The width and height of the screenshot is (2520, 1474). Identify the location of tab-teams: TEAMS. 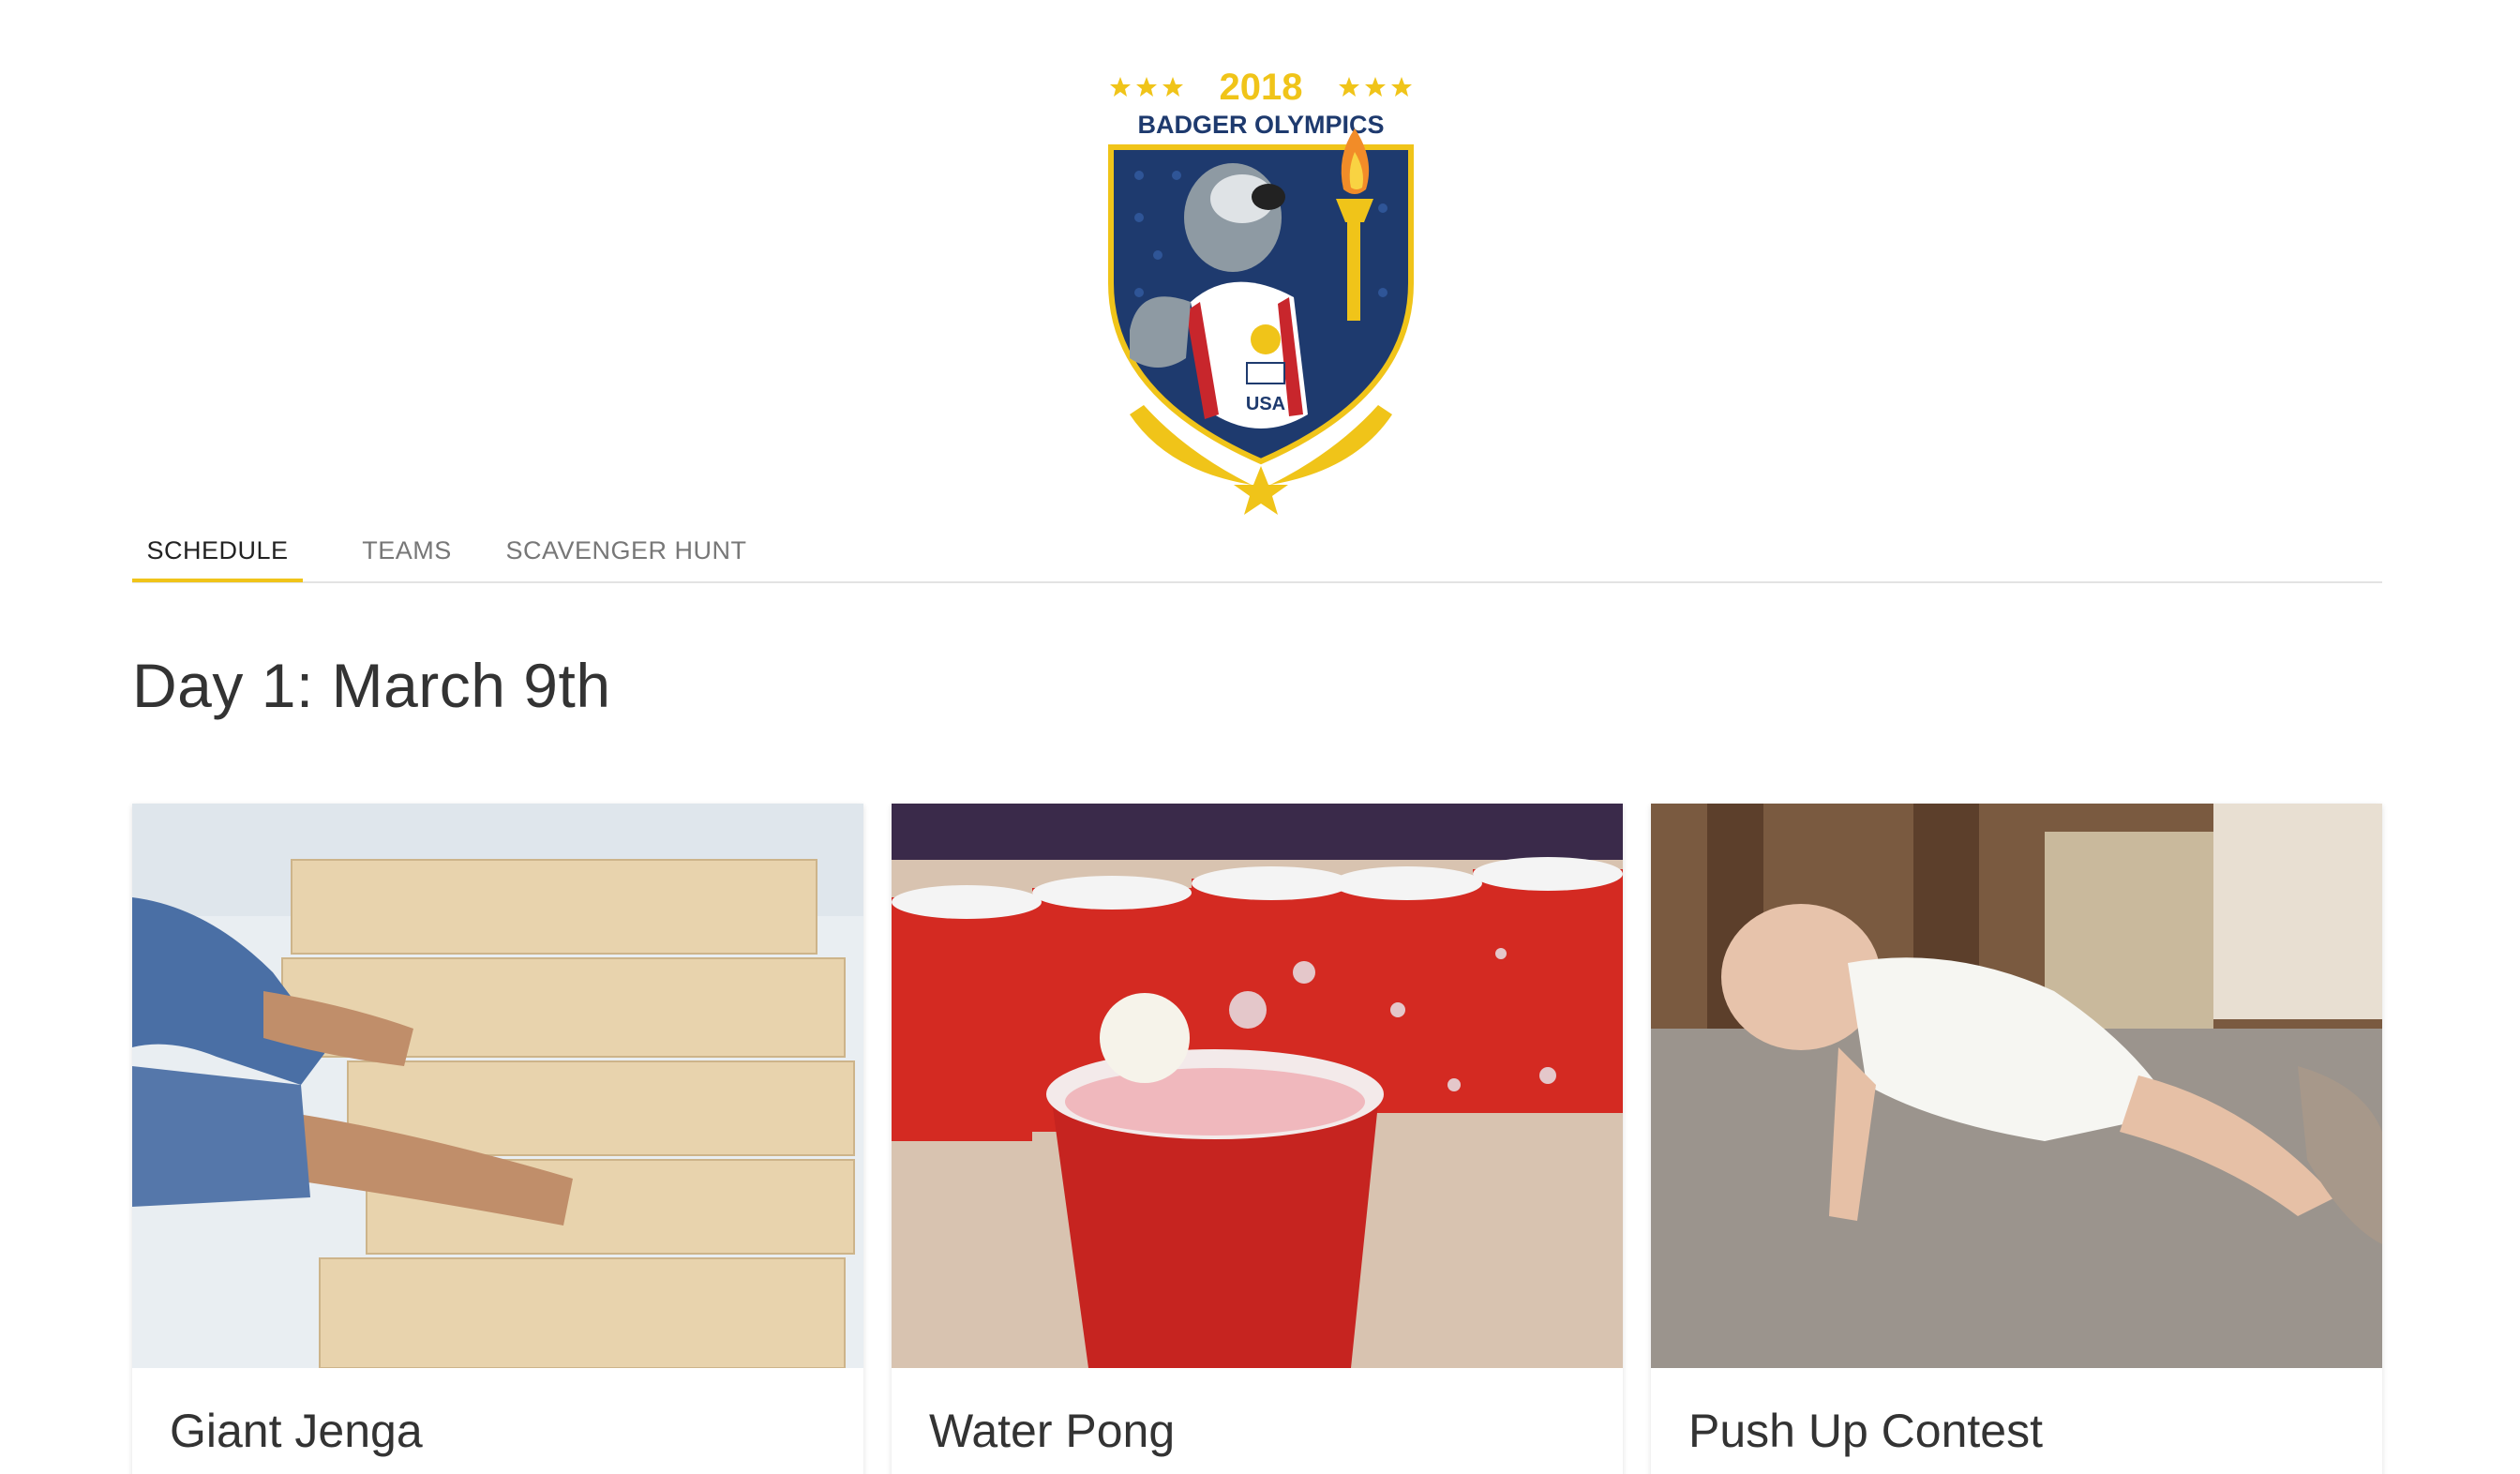
(406, 550).